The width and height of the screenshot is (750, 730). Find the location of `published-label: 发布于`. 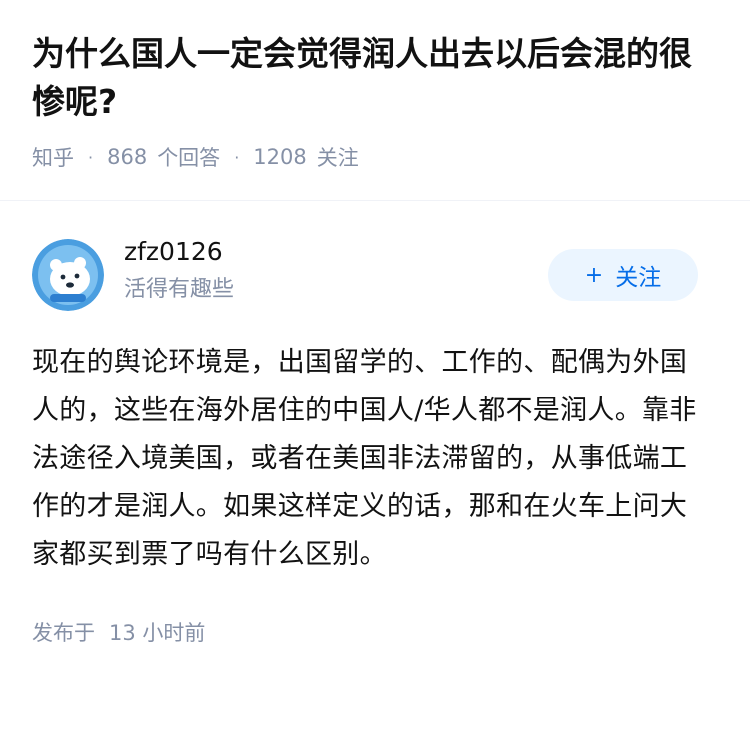

published-label: 发布于 is located at coordinates (63, 633).